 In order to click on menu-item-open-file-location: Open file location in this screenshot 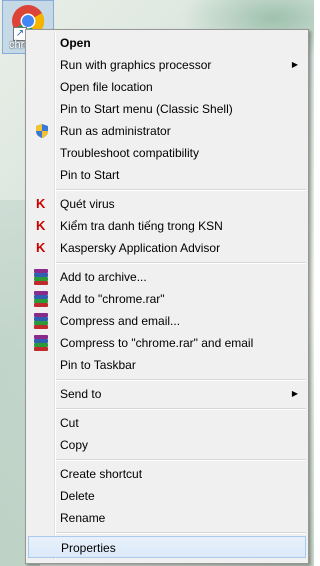, I will do `click(167, 87)`.